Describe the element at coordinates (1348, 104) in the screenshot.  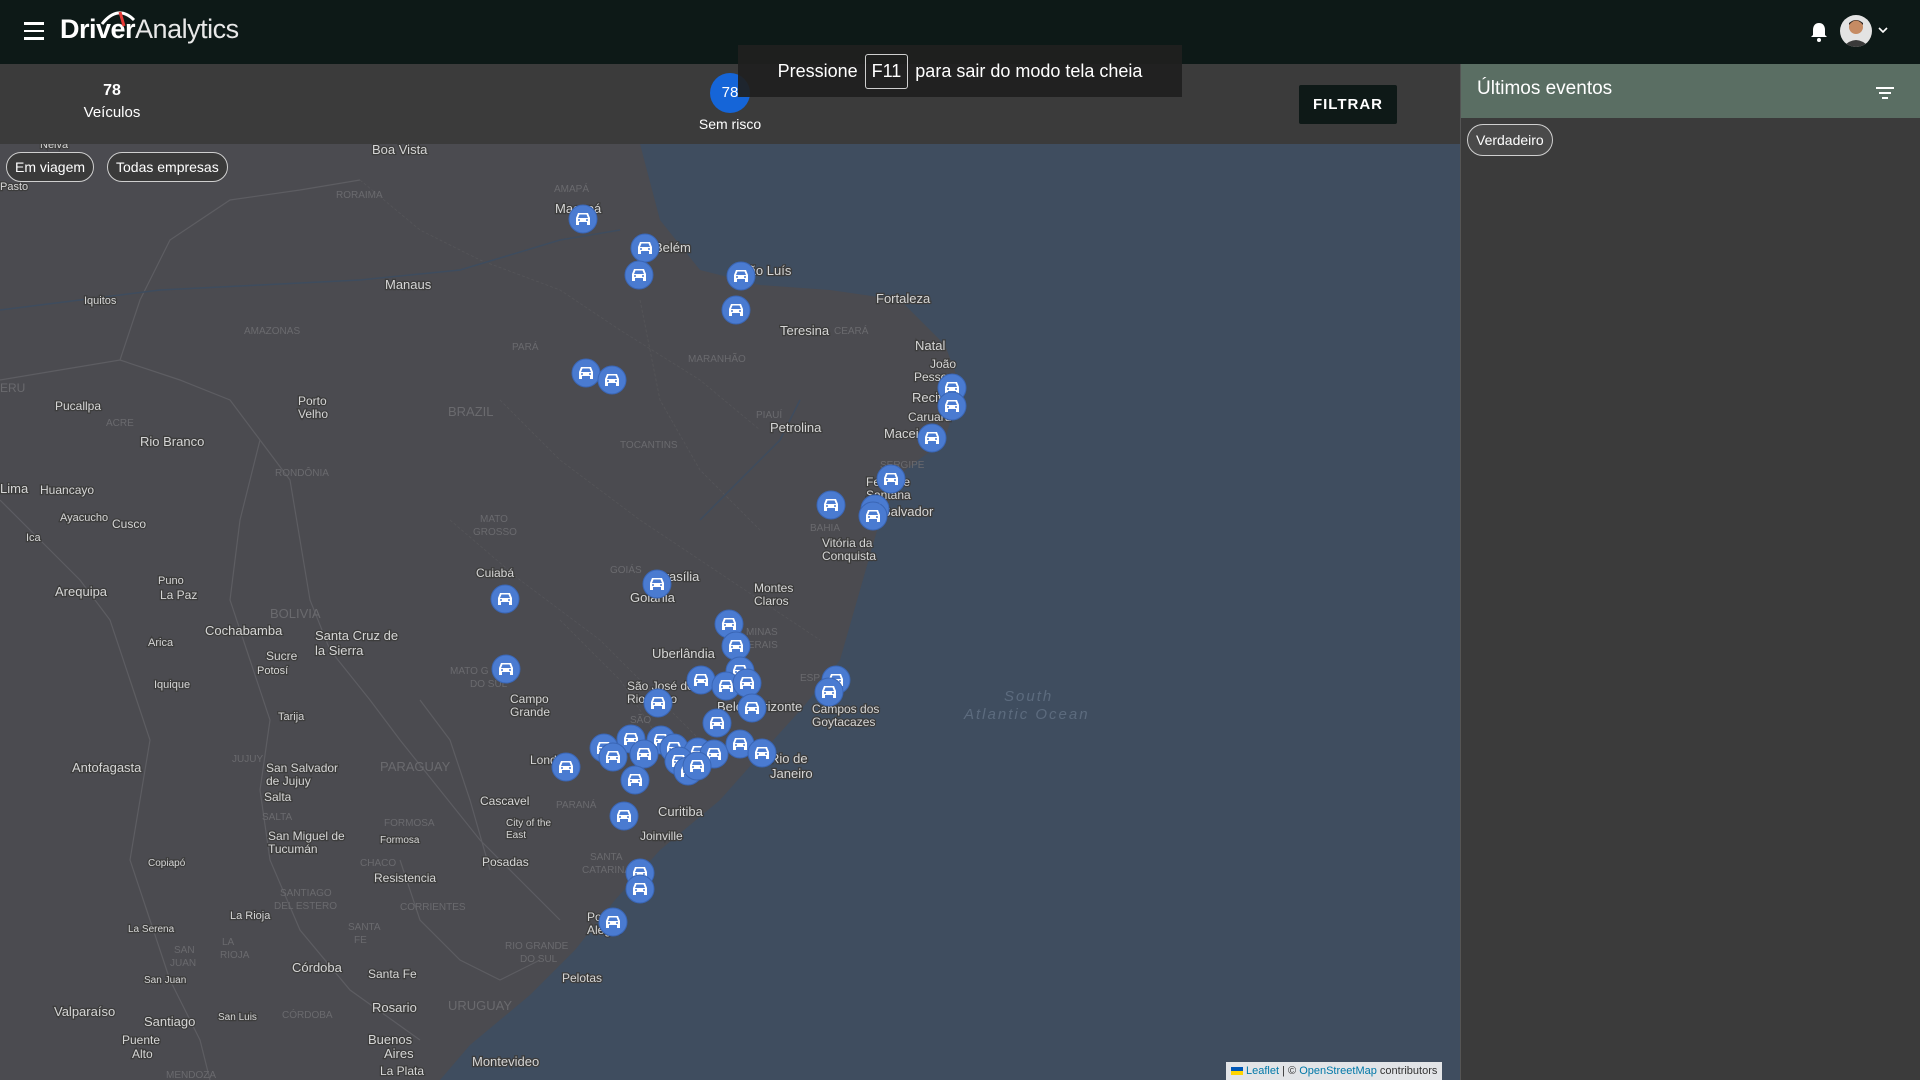
I see `filter-button: FILTRAR` at that location.